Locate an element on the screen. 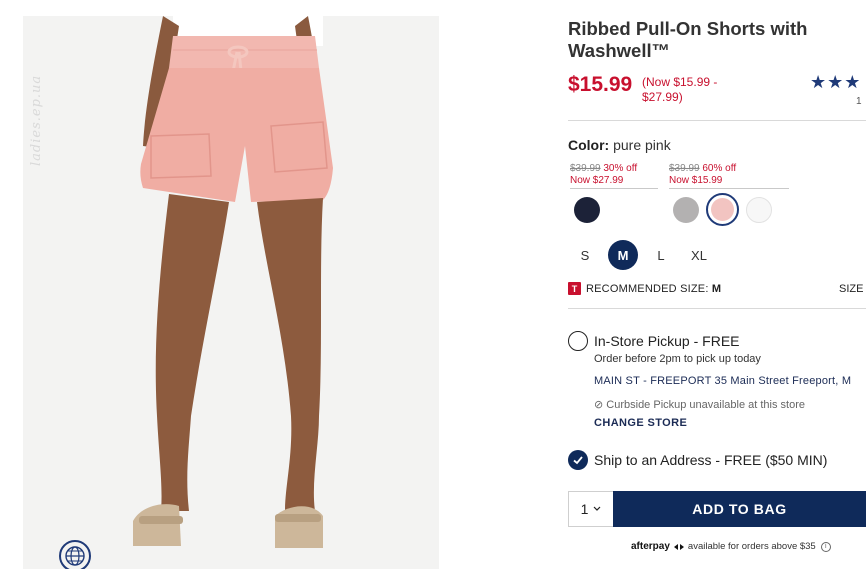 Image resolution: width=866 pixels, height=573 pixels. rating-count: 1 is located at coordinates (859, 101).